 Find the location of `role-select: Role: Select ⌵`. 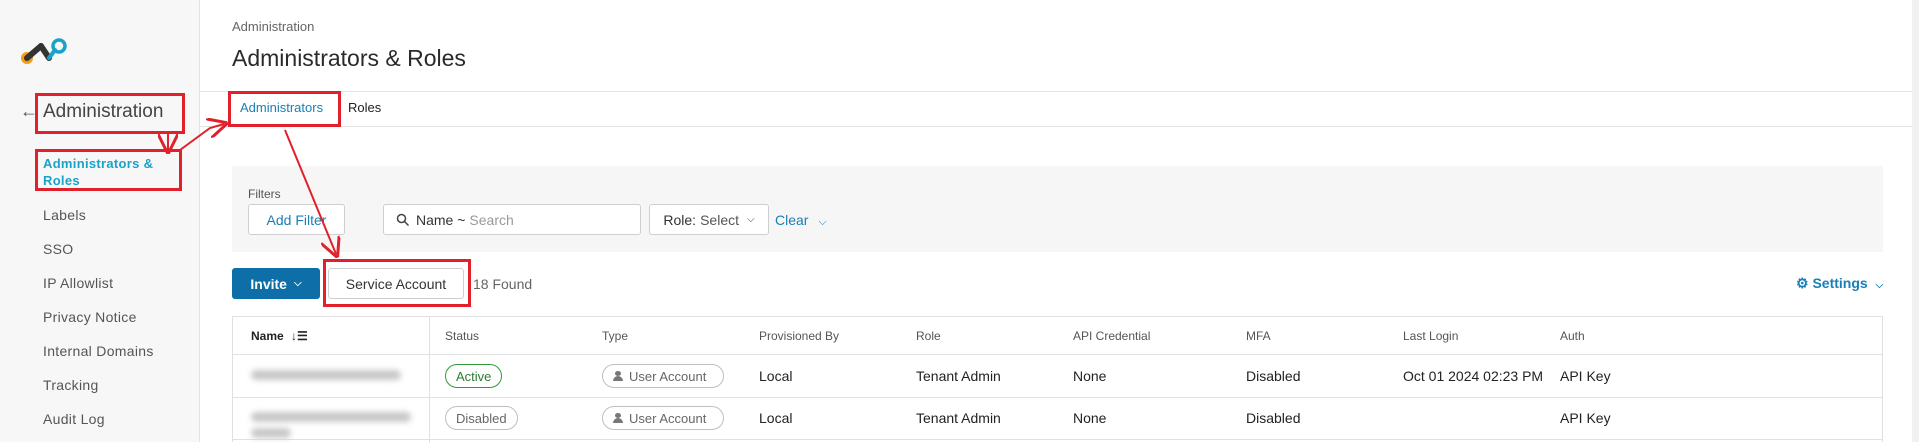

role-select: Role: Select ⌵ is located at coordinates (709, 219).